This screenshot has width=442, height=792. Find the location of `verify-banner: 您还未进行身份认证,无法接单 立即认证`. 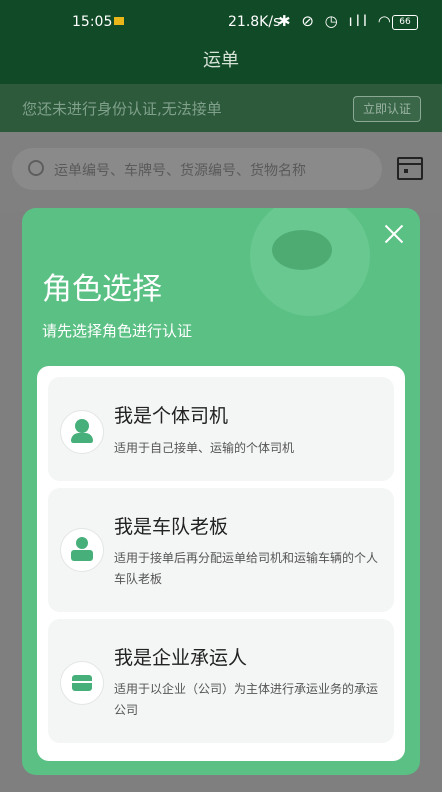

verify-banner: 您还未进行身份认证,无法接单 立即认证 is located at coordinates (221, 108).